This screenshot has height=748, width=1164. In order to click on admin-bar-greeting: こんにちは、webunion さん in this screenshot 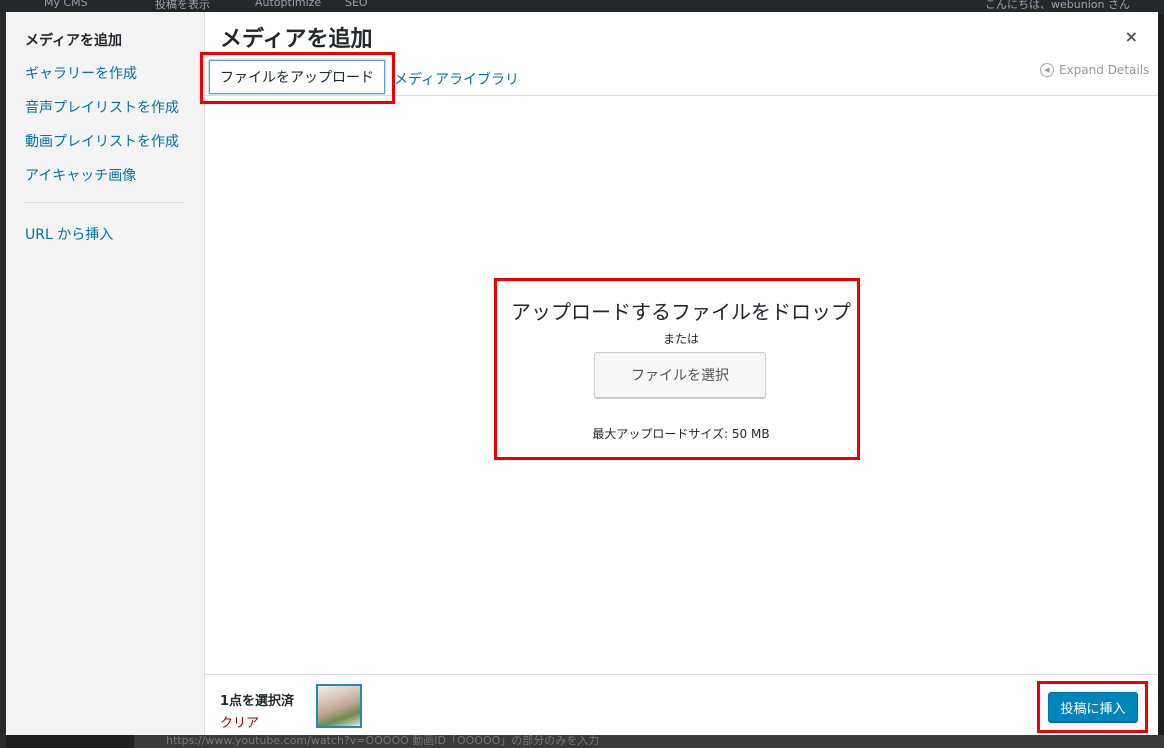, I will do `click(1057, 6)`.